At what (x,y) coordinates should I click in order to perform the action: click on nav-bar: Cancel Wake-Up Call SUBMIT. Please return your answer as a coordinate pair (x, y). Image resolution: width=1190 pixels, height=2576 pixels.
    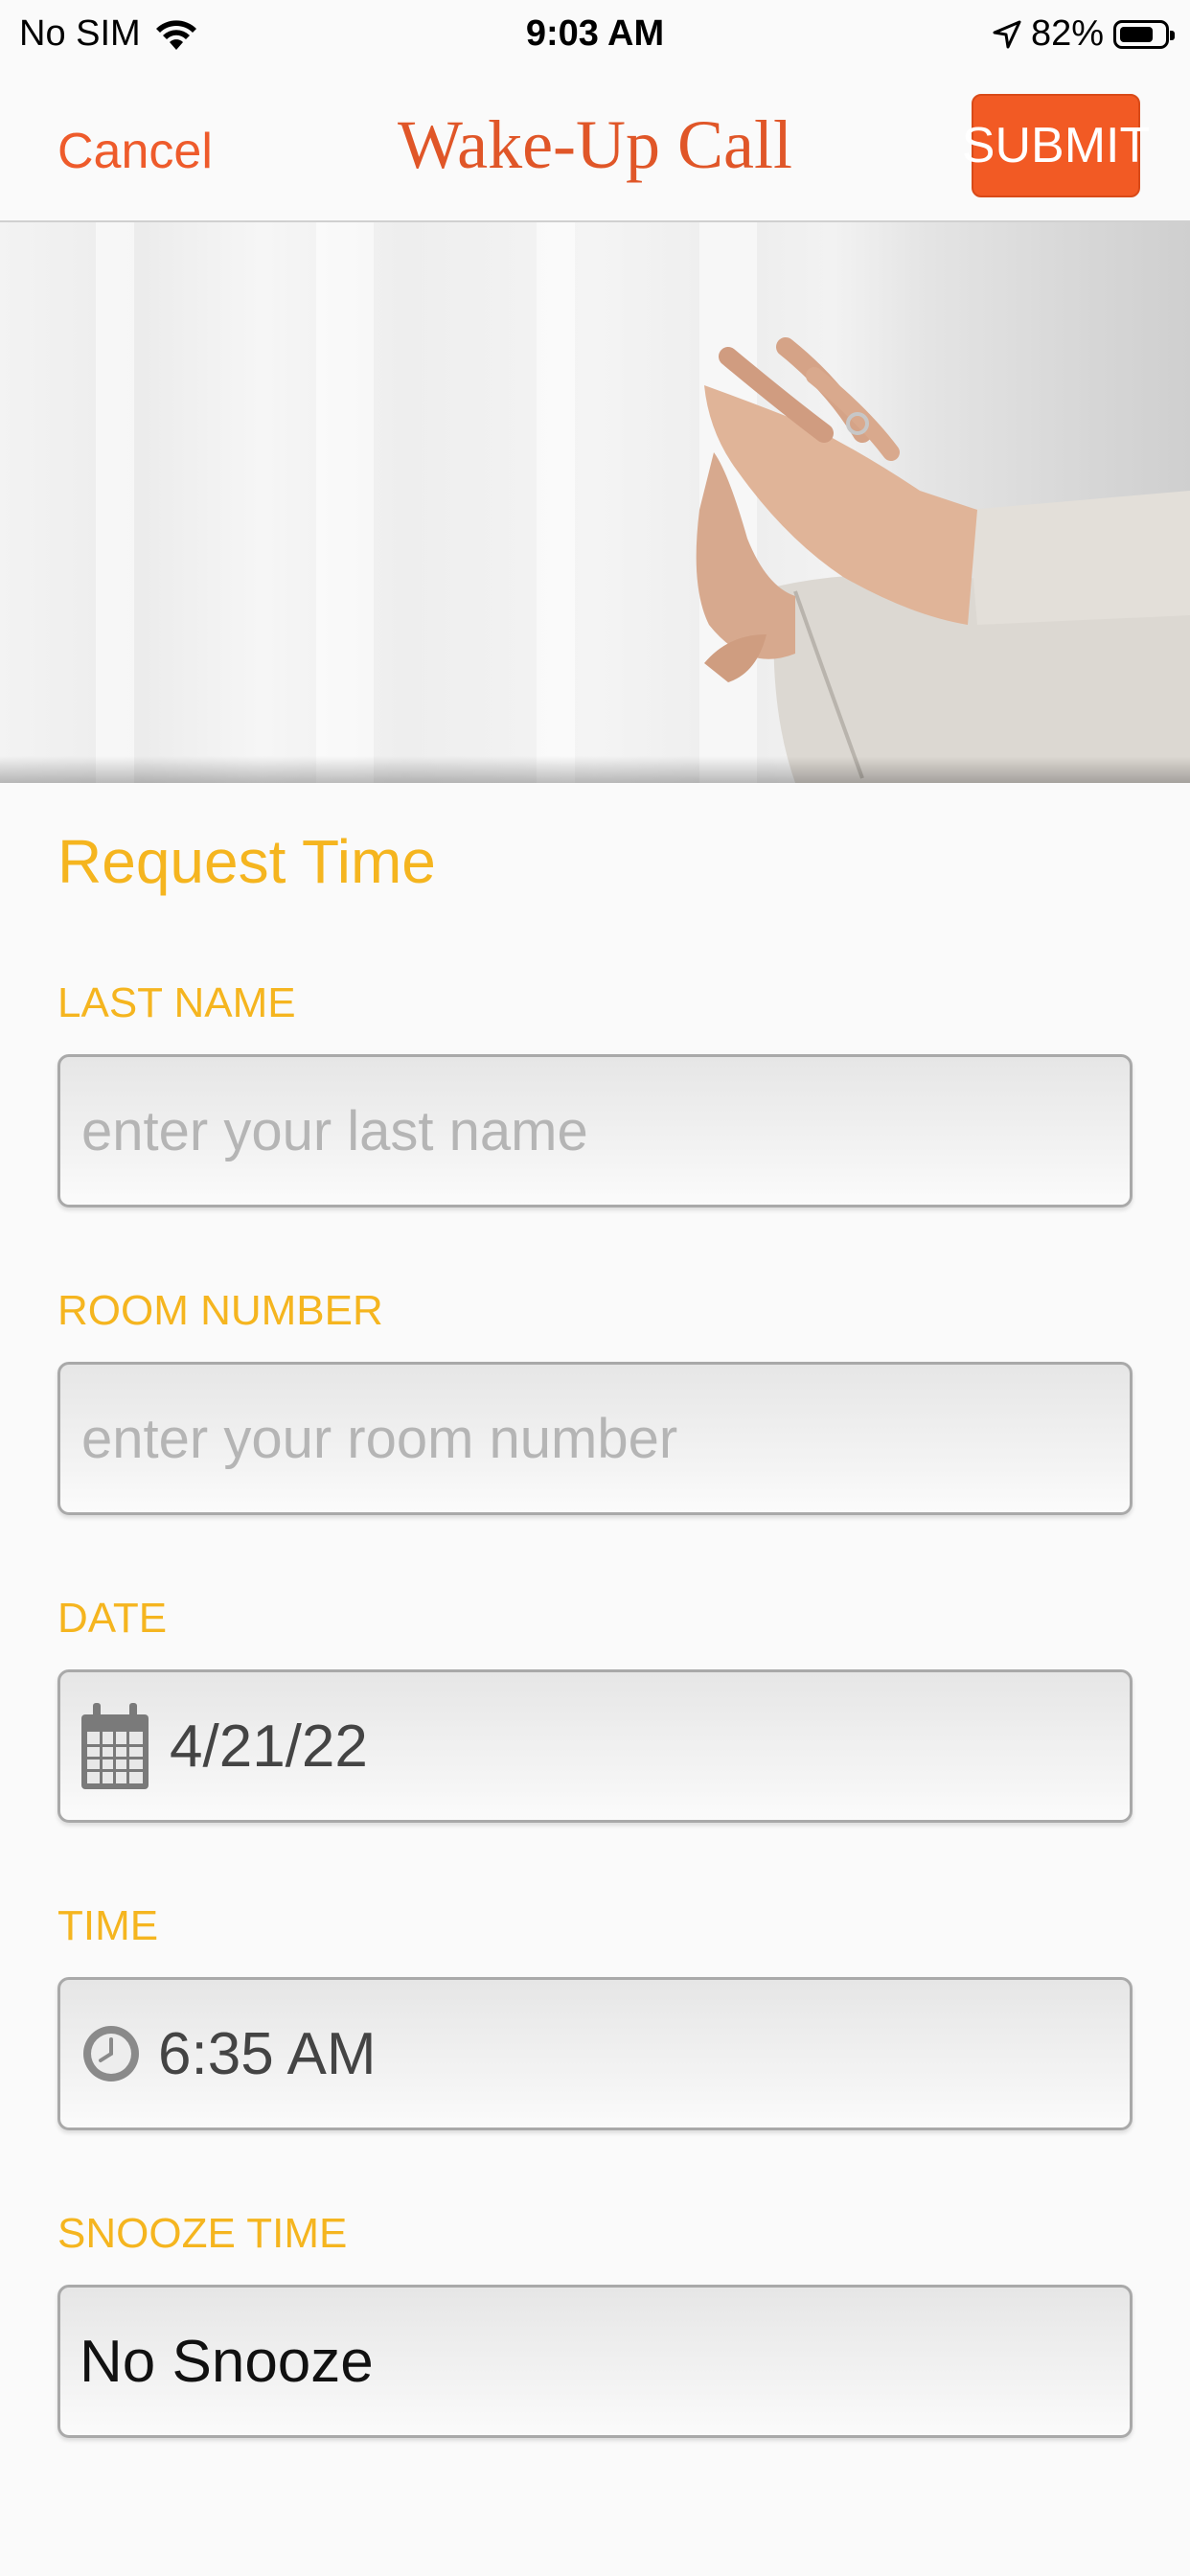
    Looking at the image, I should click on (595, 149).